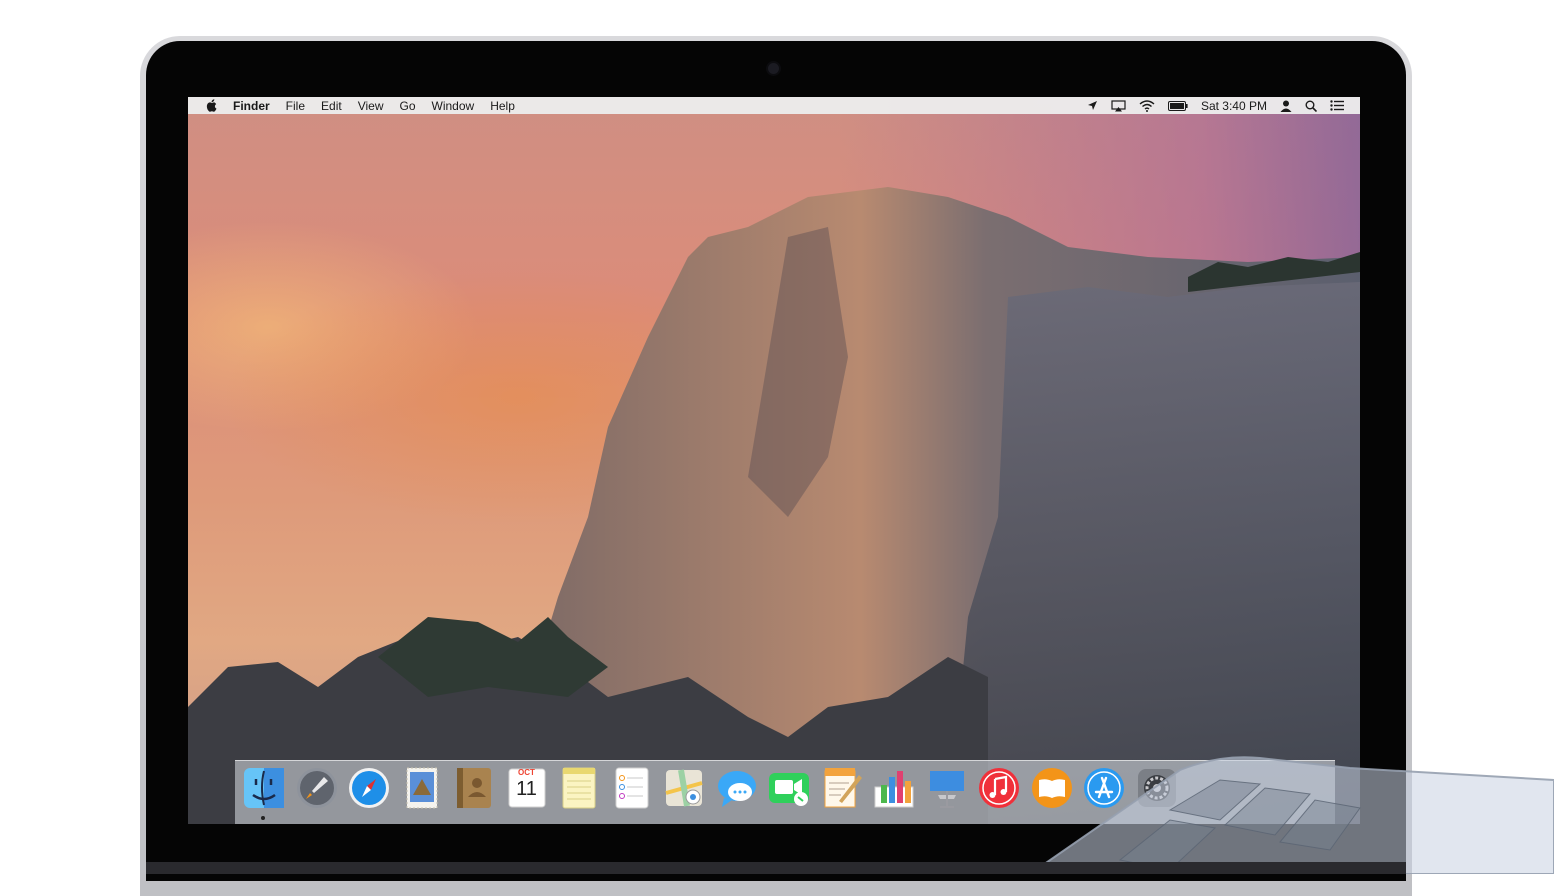  I want to click on dock-safari, so click(369, 788).